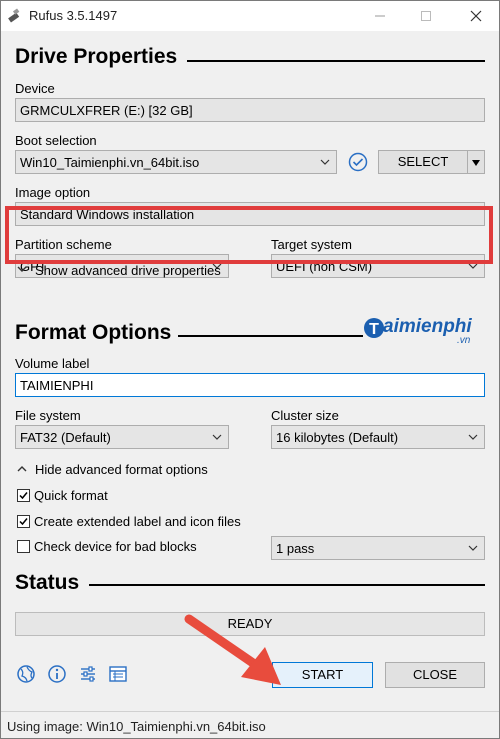  What do you see at coordinates (57, 385) in the screenshot?
I see `volume-label-value: TAIMIENPHI` at bounding box center [57, 385].